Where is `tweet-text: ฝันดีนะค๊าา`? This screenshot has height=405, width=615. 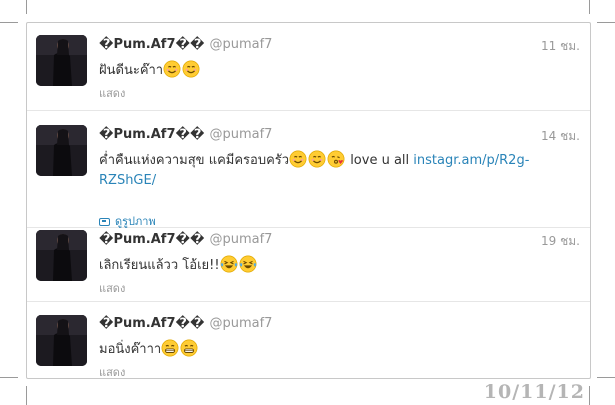 tweet-text: ฝันดีนะค๊าา is located at coordinates (335, 70).